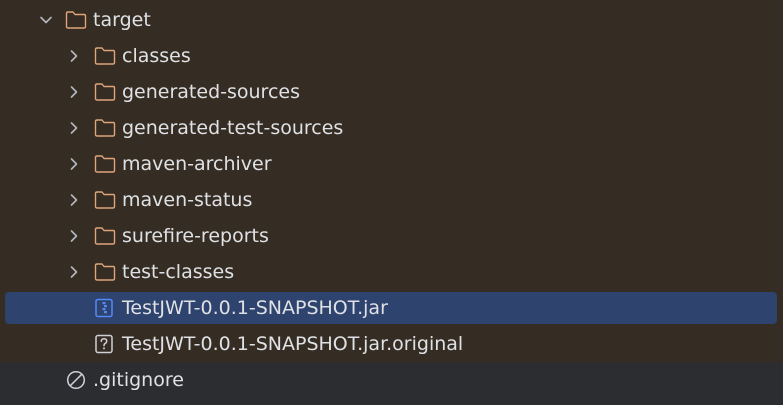  What do you see at coordinates (156, 56) in the screenshot?
I see `tree-node-label: classes` at bounding box center [156, 56].